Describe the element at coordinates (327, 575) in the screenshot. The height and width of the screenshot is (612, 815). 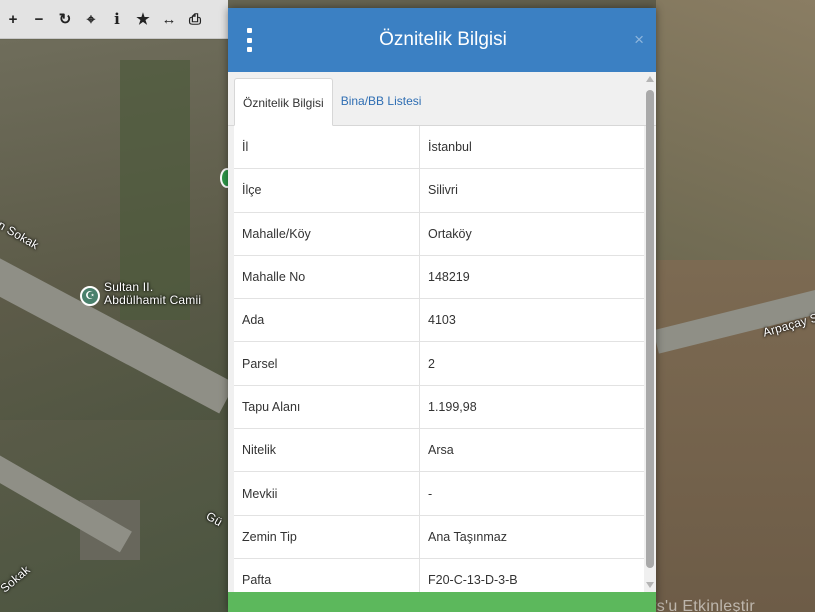
I see `attribute-key: Pafta` at that location.